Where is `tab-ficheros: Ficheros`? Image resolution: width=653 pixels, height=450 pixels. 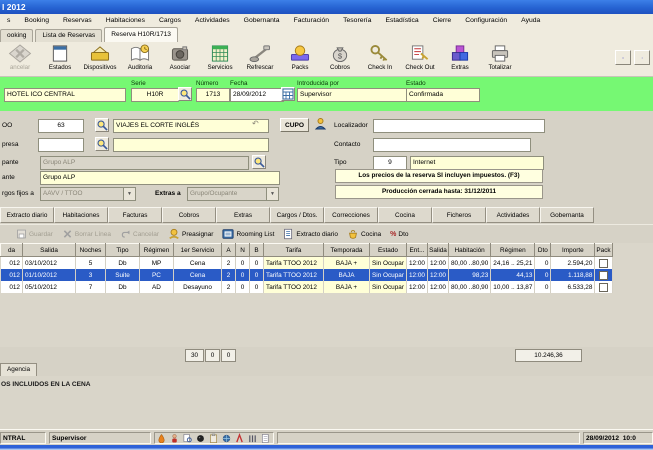 tab-ficheros: Ficheros is located at coordinates (459, 215).